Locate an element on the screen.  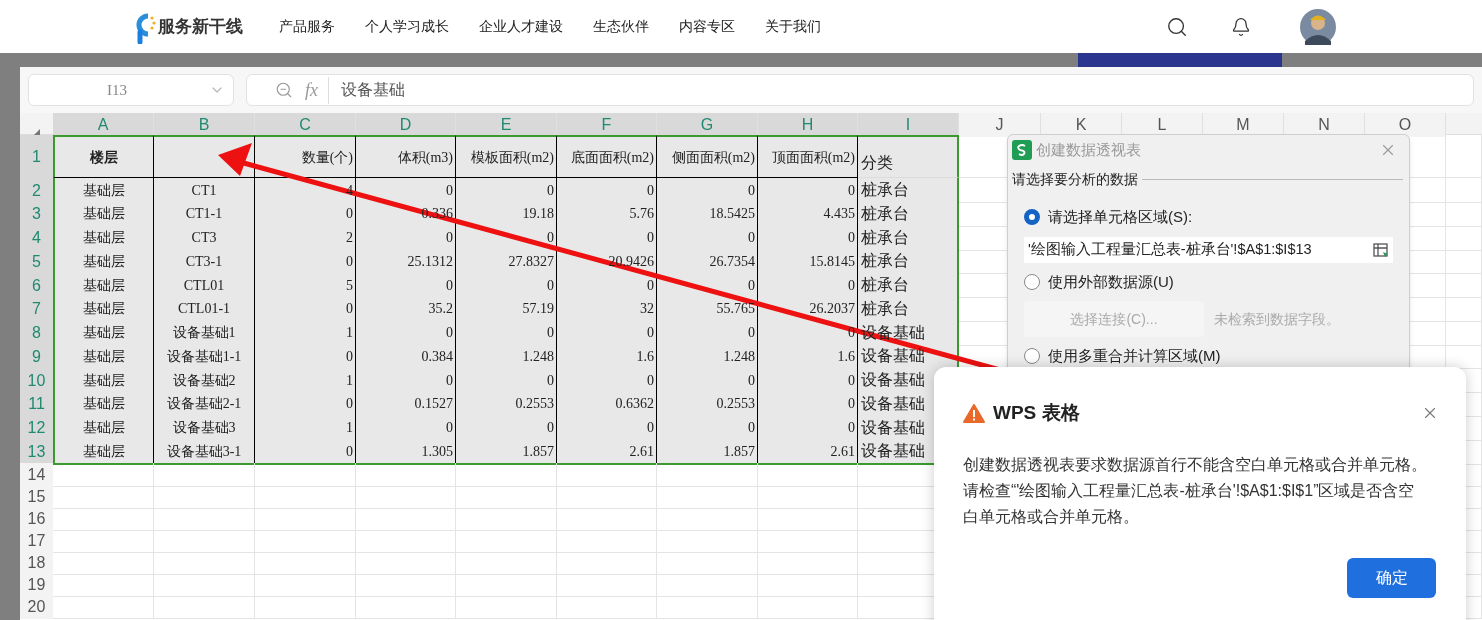
nav-link: 个人学习成长 is located at coordinates (407, 26).